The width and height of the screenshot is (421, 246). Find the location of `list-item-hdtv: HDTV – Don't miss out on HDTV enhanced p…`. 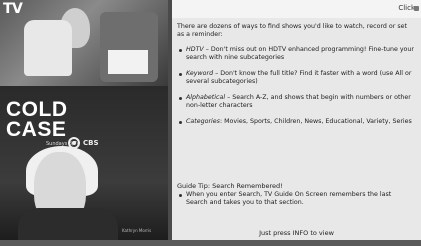

list-item-hdtv: HDTV – Don't miss out on HDTV enhanced p… is located at coordinates (296, 54).